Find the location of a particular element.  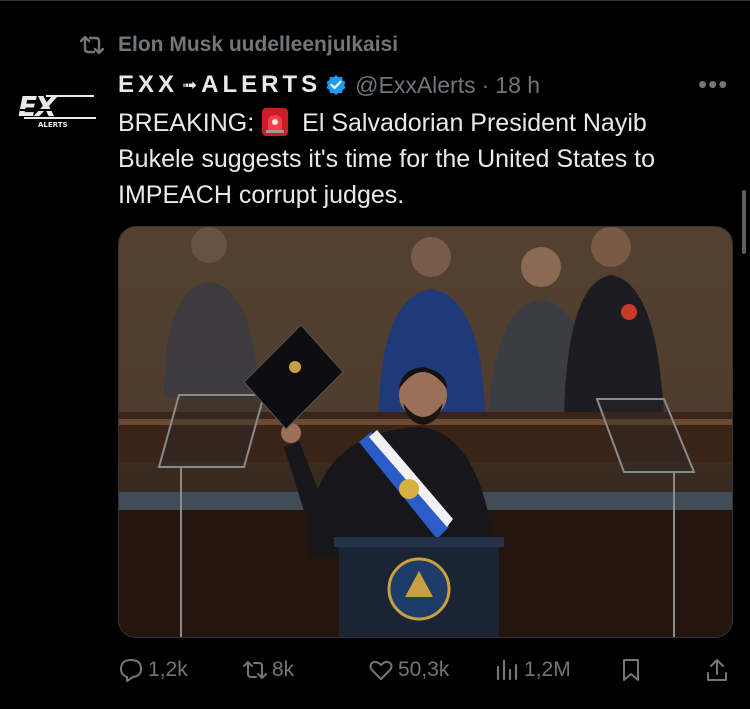

views-button: 1,2M is located at coordinates (532, 670).